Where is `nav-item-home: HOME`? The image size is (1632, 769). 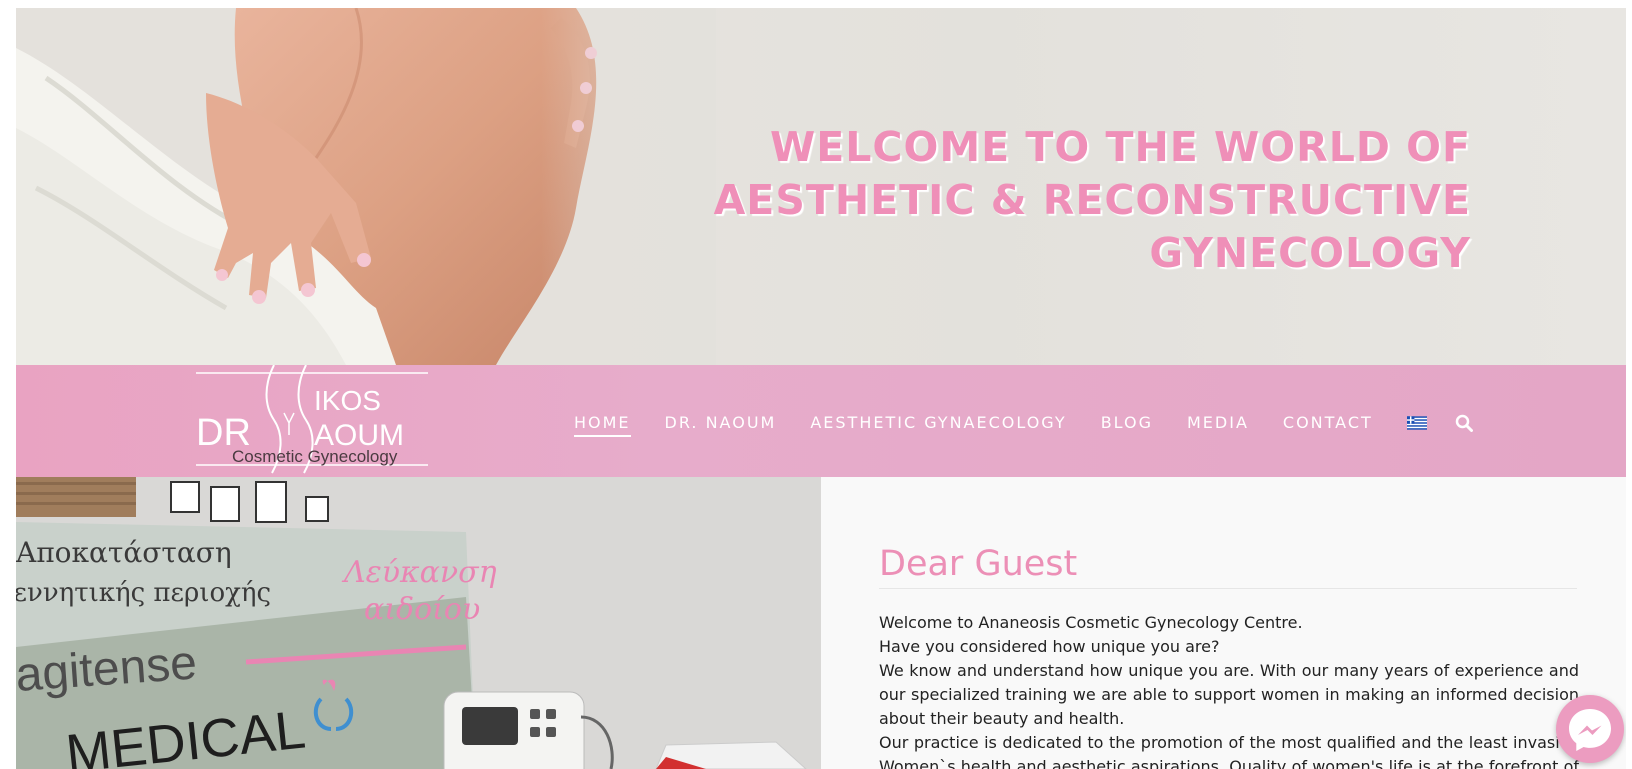
nav-item-home: HOME is located at coordinates (602, 425).